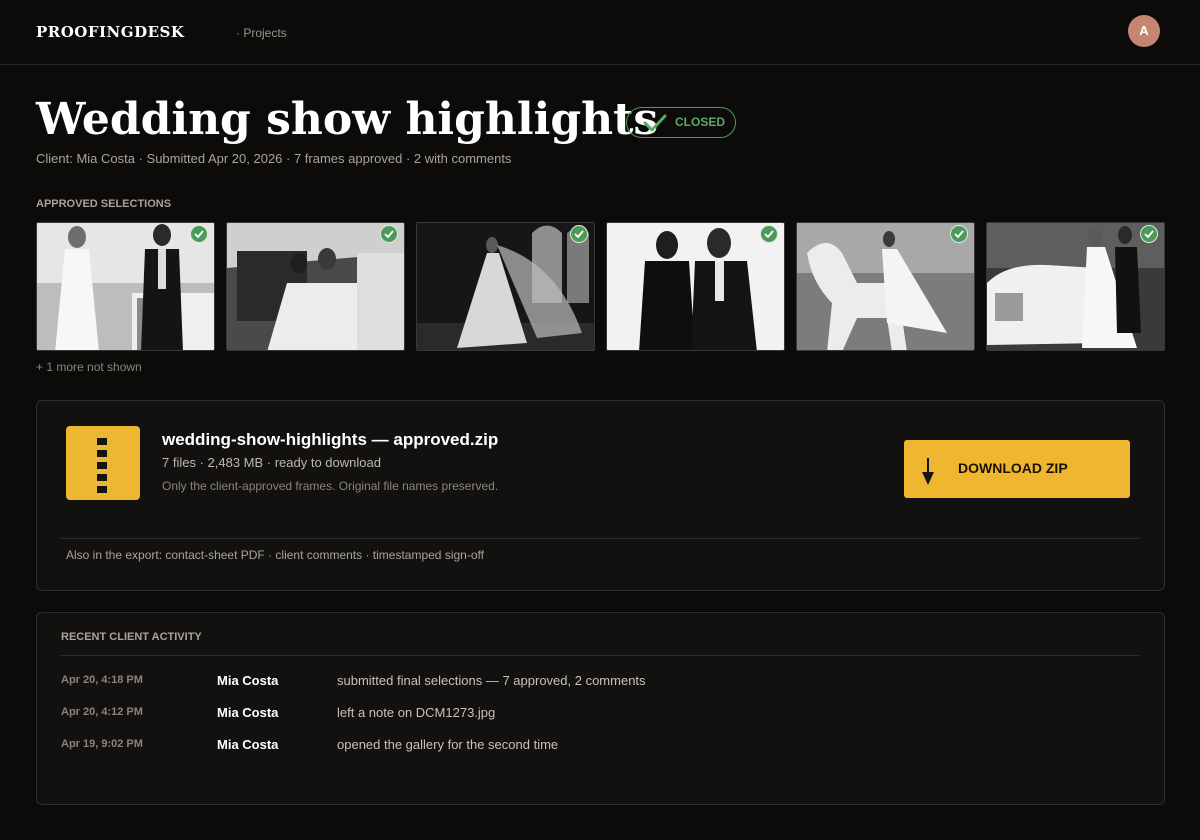  I want to click on thumbnail-couple-in-car-backseat, so click(315, 286).